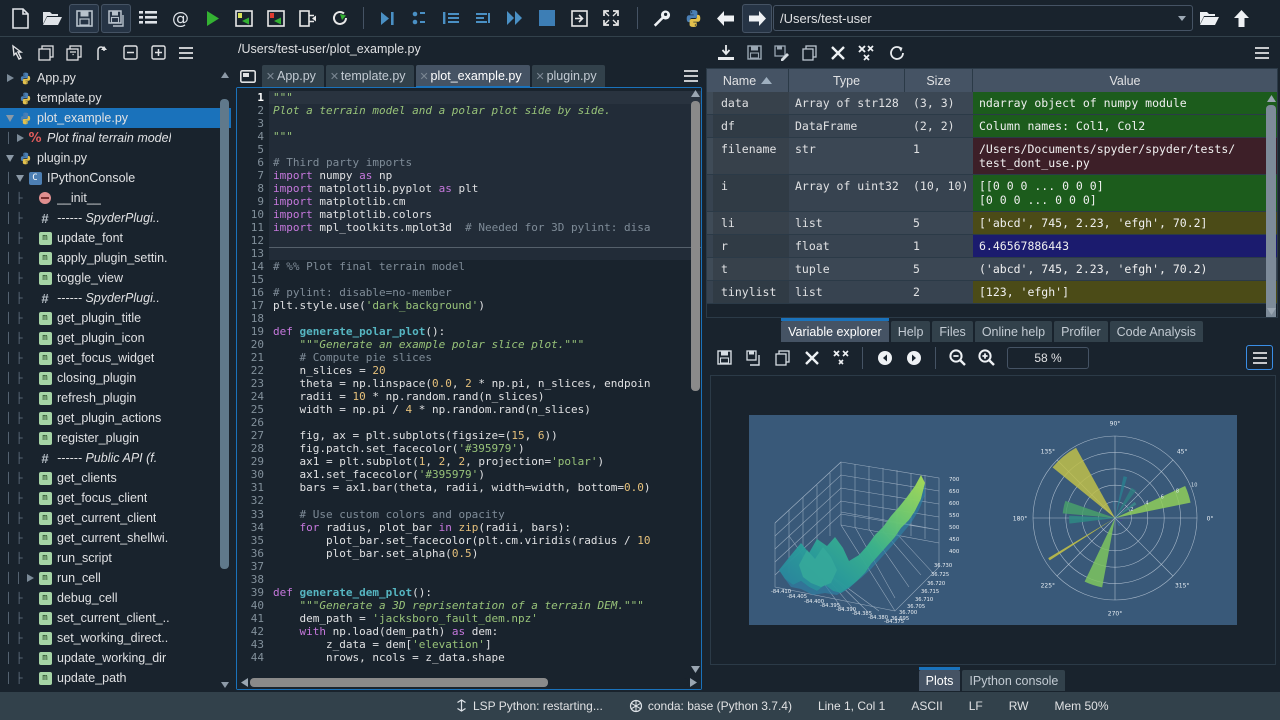  Describe the element at coordinates (115, 118) in the screenshot. I see `outline-item-plot_examplepy: plot_example.py` at that location.